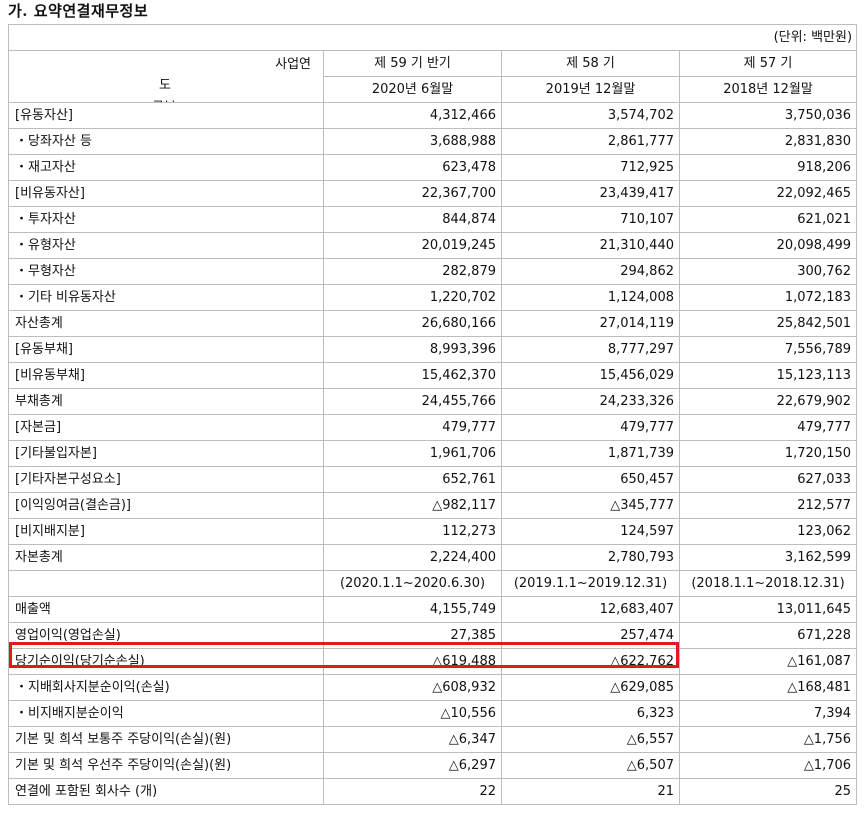  I want to click on value-cell: 623,478, so click(412, 167).